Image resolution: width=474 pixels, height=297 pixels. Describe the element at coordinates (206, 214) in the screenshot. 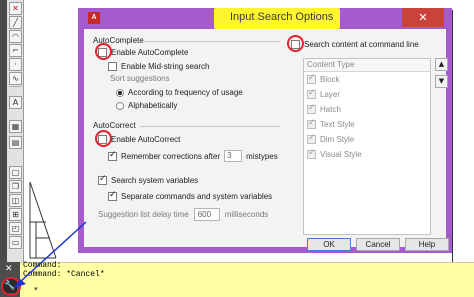

I see `delay-input: 600` at that location.